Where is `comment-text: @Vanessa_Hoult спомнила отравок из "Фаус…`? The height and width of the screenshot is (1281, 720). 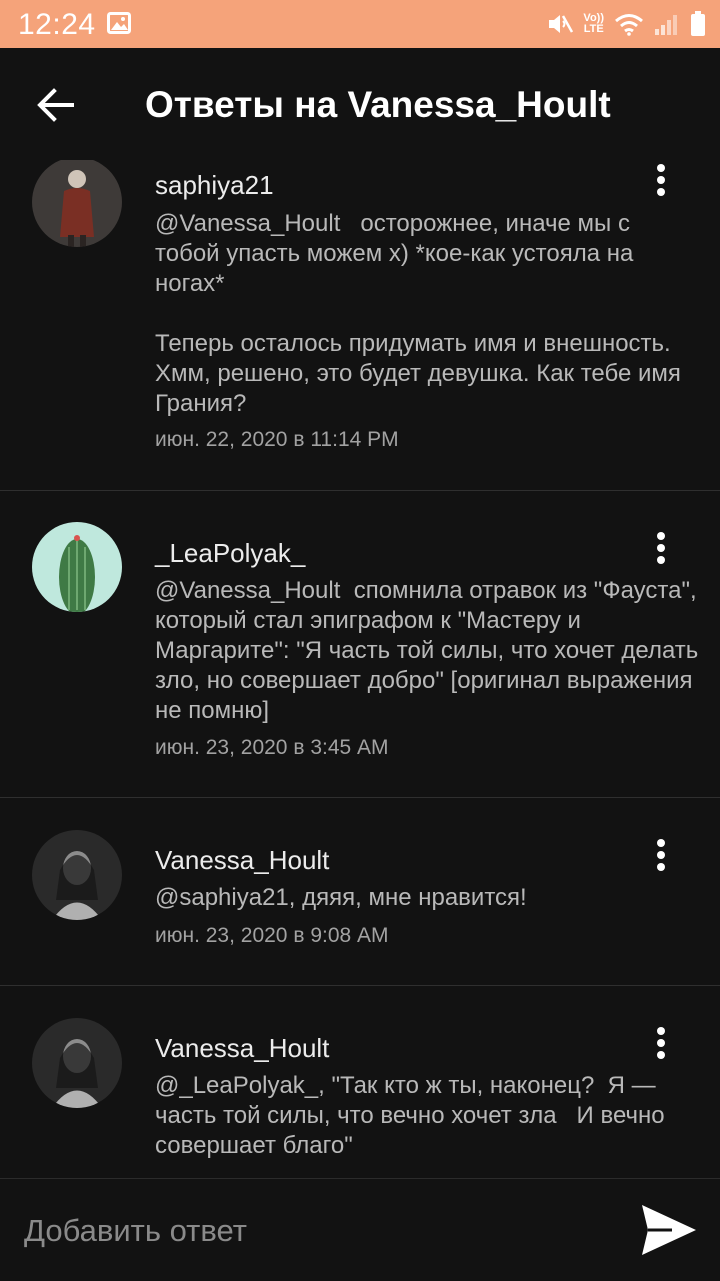
comment-text: @Vanessa_Hoult спомнила отравок из "Фаус… is located at coordinates (430, 650).